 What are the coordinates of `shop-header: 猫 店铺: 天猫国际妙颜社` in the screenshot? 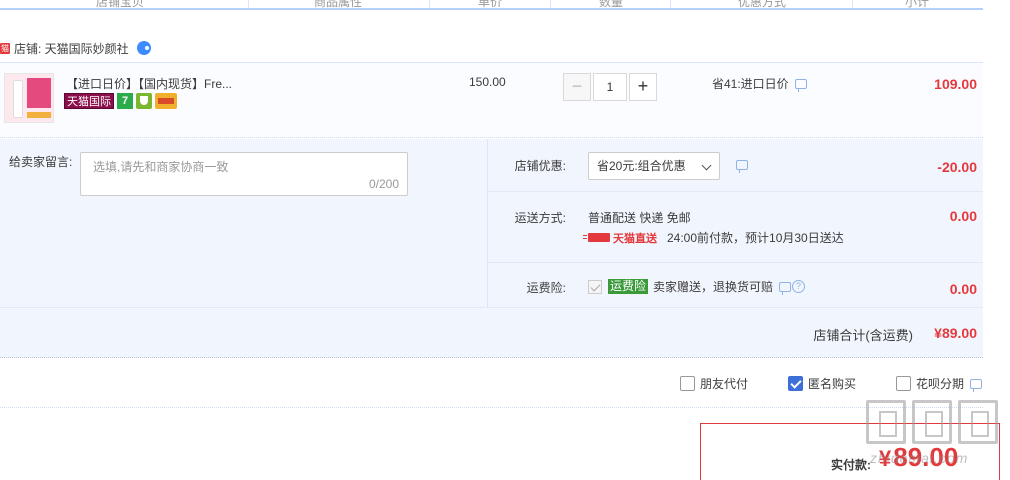 It's located at (75, 48).